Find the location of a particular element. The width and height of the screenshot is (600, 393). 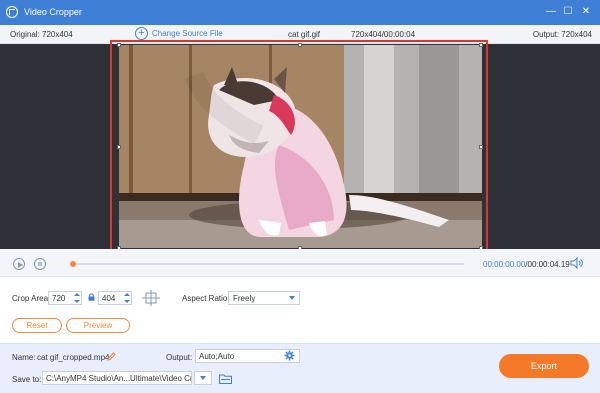

crop-area-label: Crop Area: is located at coordinates (31, 298).